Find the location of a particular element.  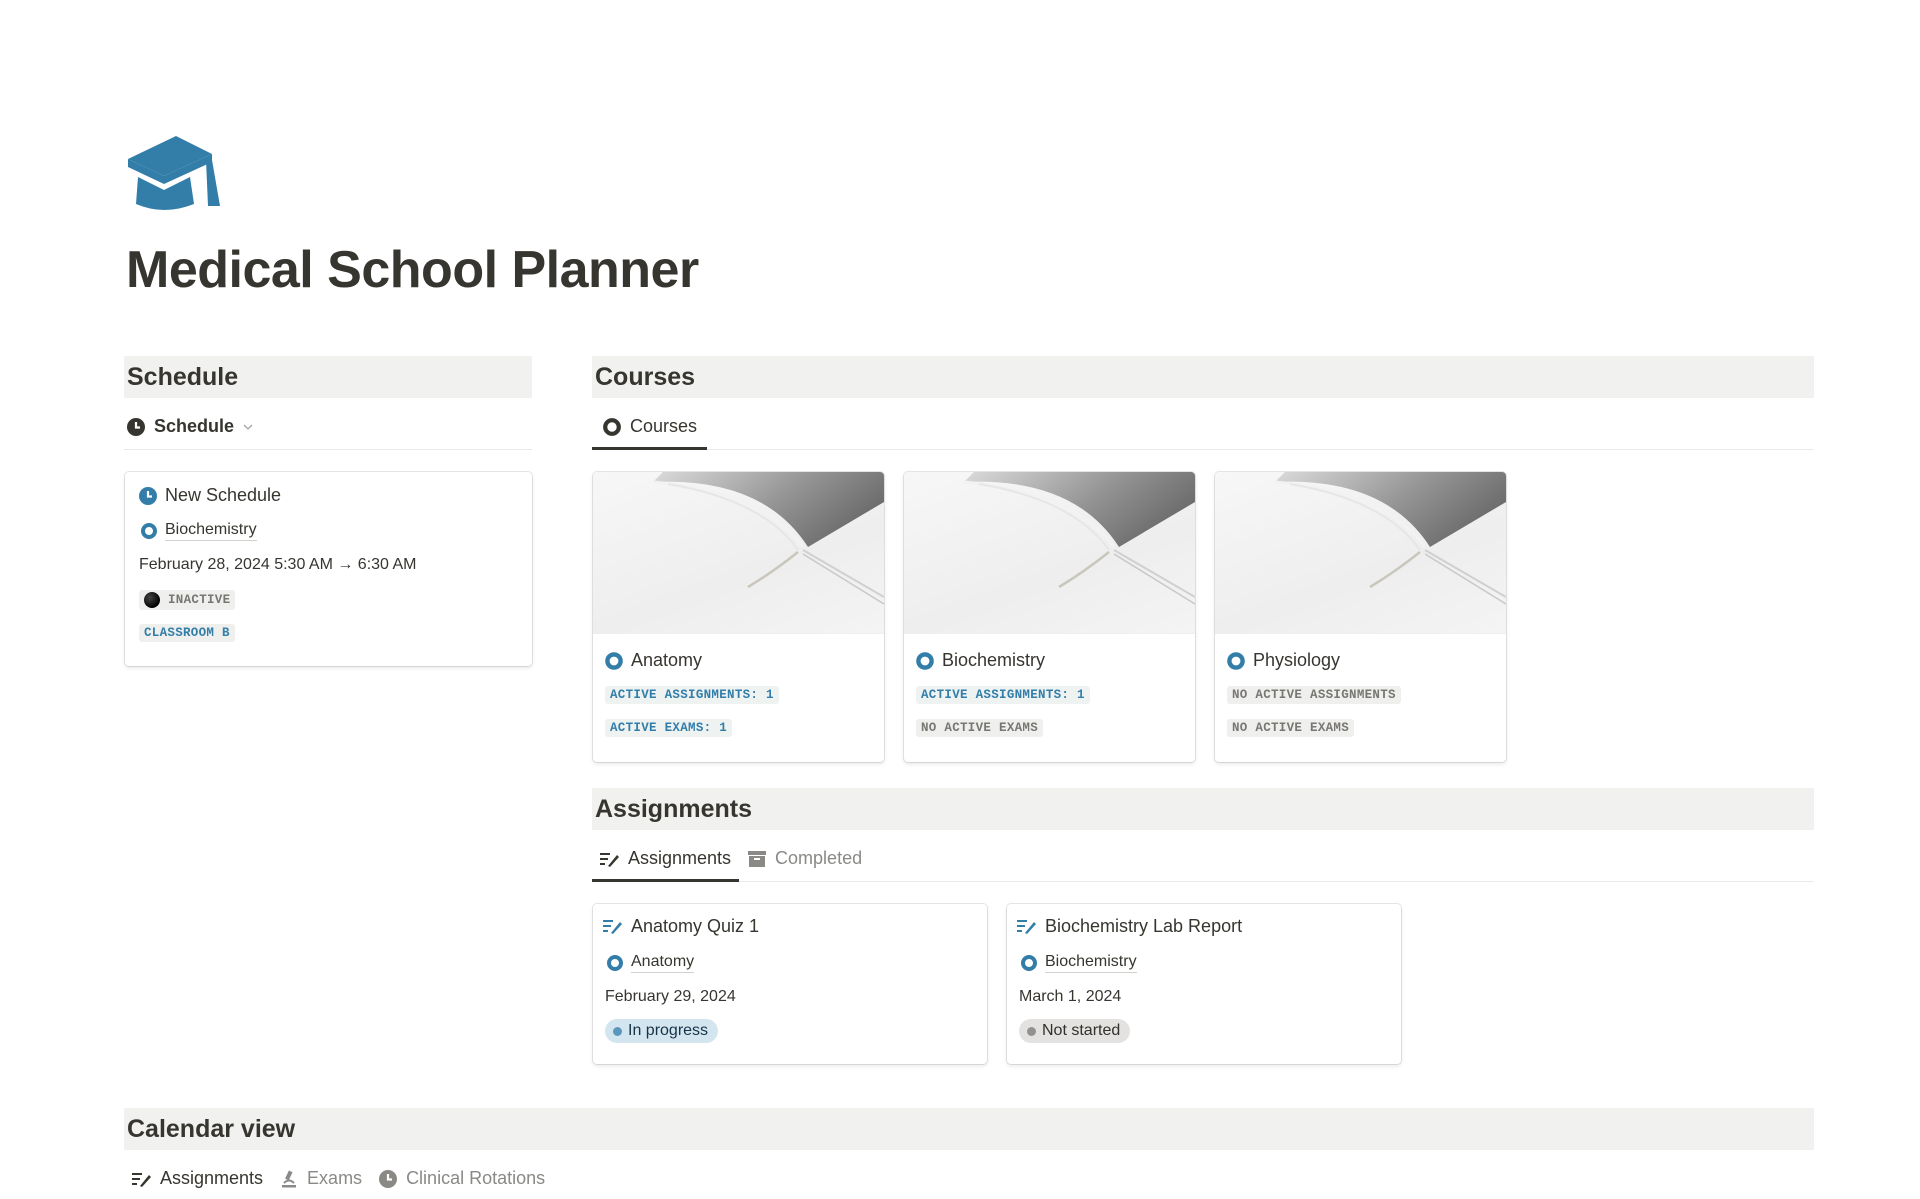

tab-schedule: Schedule is located at coordinates (193, 426).